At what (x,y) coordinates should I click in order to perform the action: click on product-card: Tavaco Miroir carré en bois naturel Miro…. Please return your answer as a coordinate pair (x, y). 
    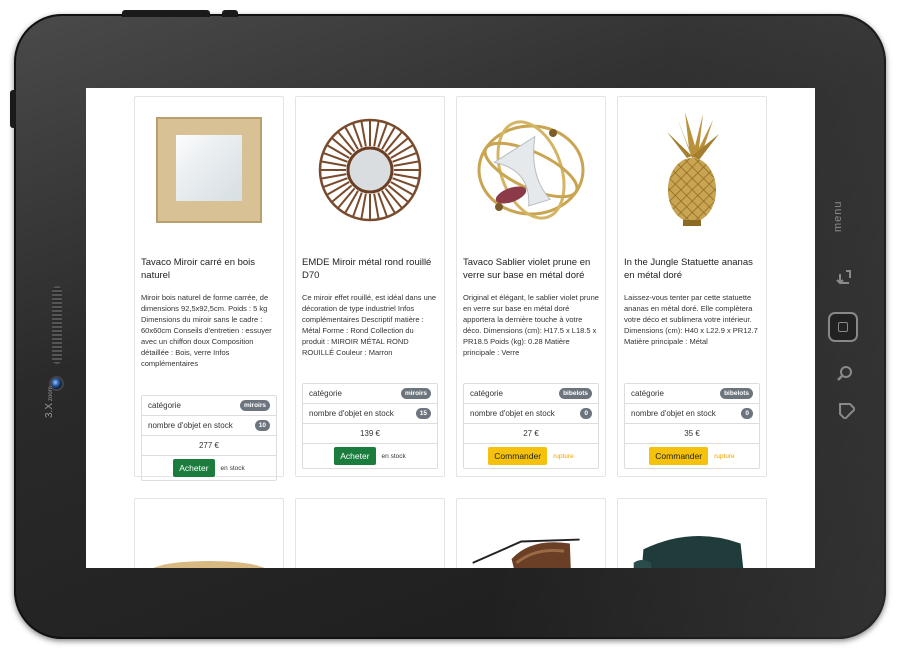
    Looking at the image, I should click on (209, 288).